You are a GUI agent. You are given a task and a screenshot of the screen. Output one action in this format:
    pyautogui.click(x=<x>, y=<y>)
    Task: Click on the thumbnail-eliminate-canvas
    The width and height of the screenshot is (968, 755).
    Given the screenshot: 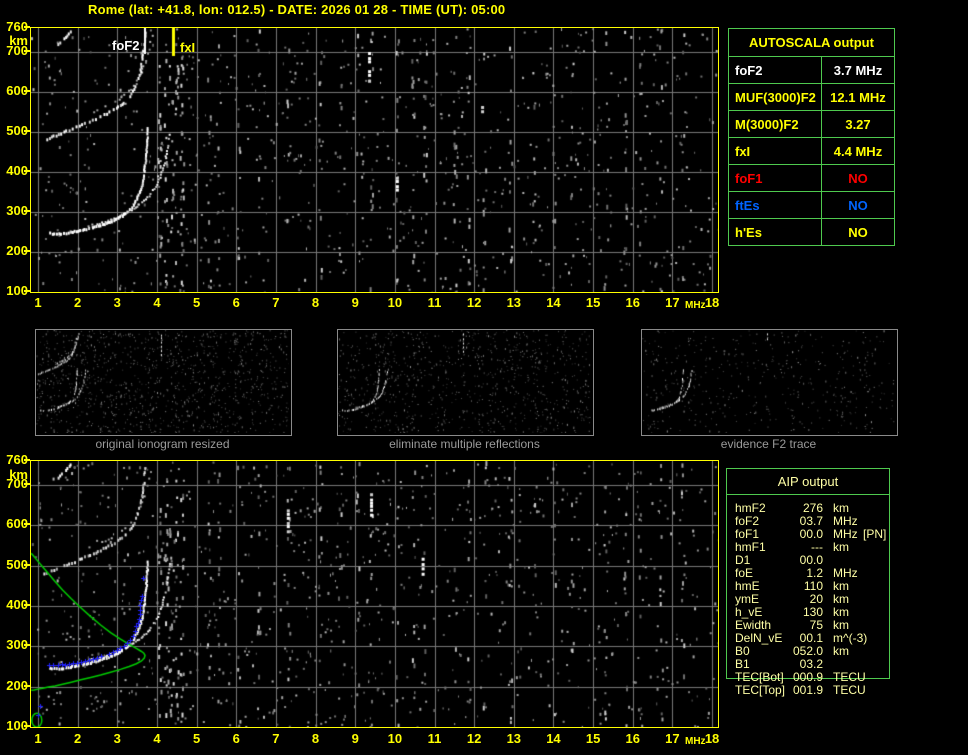 What is the action you would take?
    pyautogui.click(x=464, y=381)
    